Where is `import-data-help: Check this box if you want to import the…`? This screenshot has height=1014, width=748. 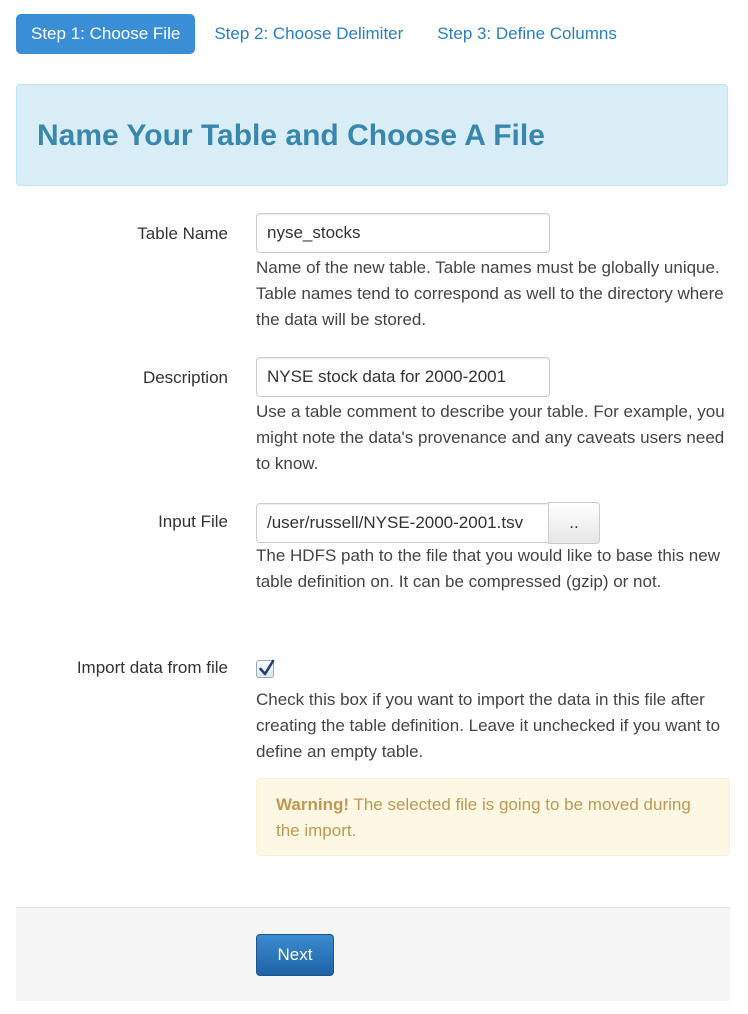 import-data-help: Check this box if you want to import the… is located at coordinates (488, 725).